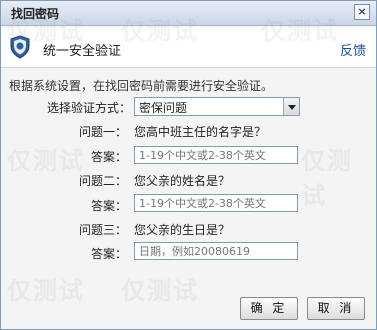  I want to click on header-title: 统一安全验证, so click(82, 51).